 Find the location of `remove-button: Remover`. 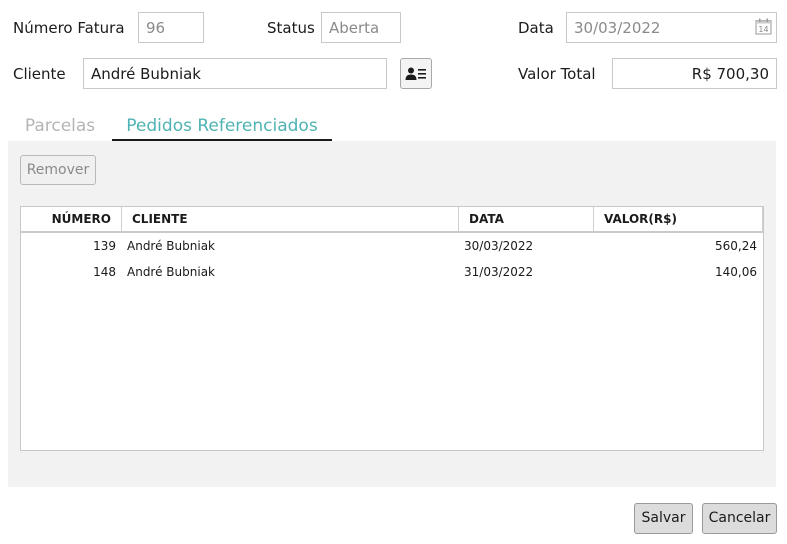

remove-button: Remover is located at coordinates (58, 170).